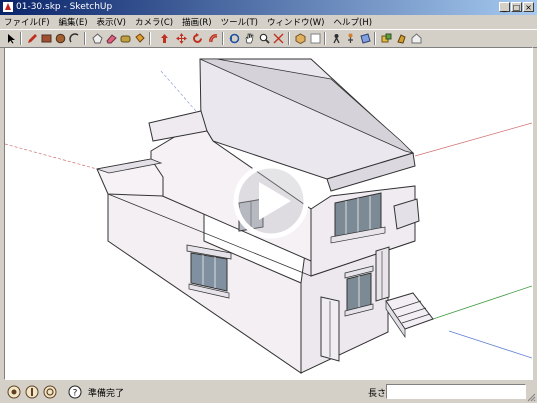 The height and width of the screenshot is (403, 537). Describe the element at coordinates (531, 397) in the screenshot. I see `resize-grip-icon` at that location.